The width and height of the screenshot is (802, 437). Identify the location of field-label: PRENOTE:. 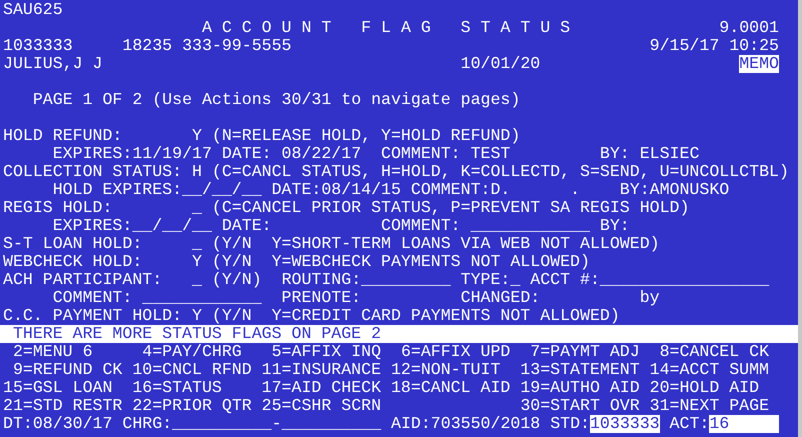
(322, 298).